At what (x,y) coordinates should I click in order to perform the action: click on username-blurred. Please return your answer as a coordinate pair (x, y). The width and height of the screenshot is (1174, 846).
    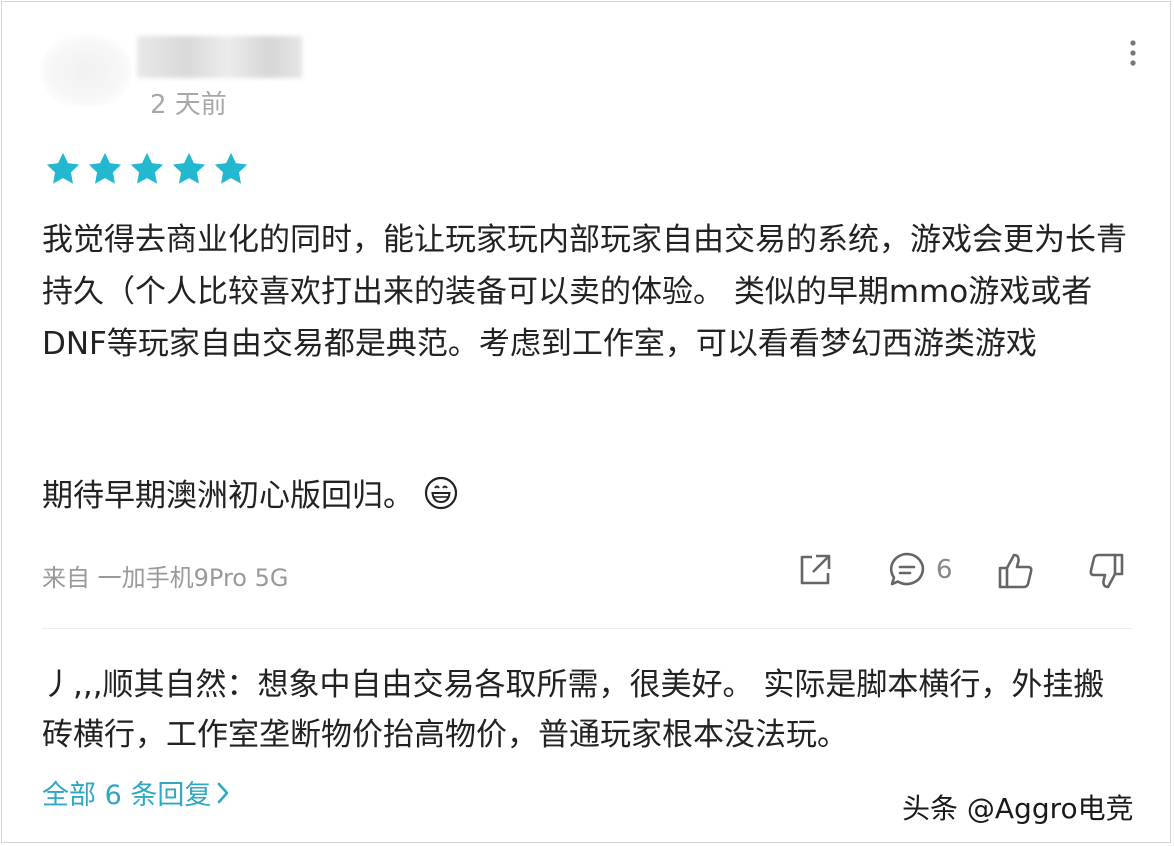
    Looking at the image, I should click on (219, 57).